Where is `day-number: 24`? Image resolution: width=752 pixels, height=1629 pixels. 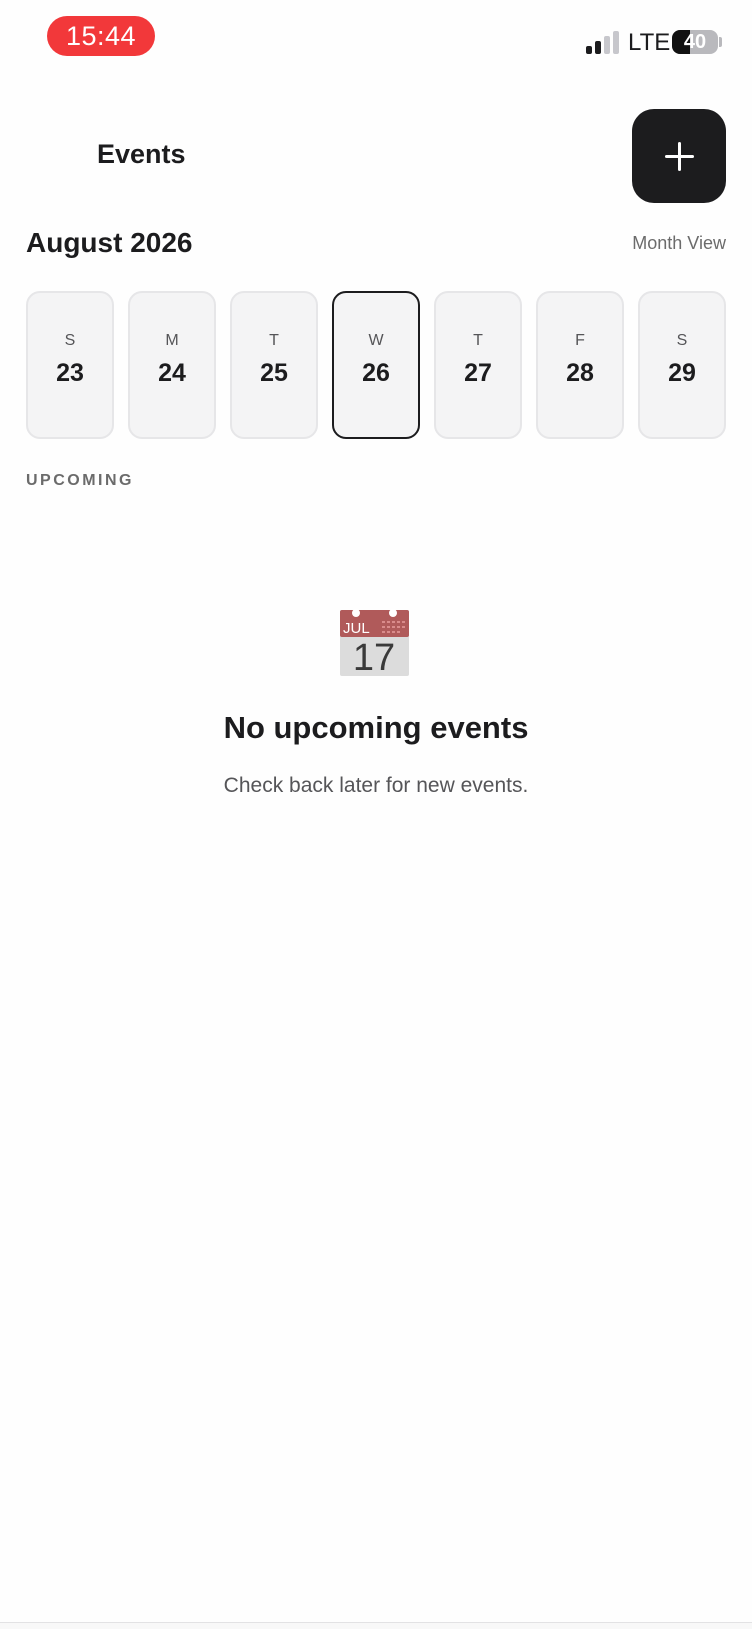
day-number: 24 is located at coordinates (172, 373).